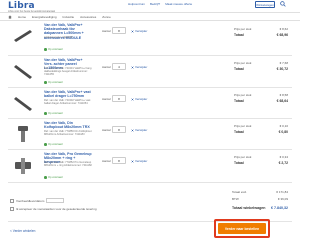  Describe the element at coordinates (30, 200) in the screenshot. I see `delivery-date-label: Voorbeeldleverdatum` at that location.